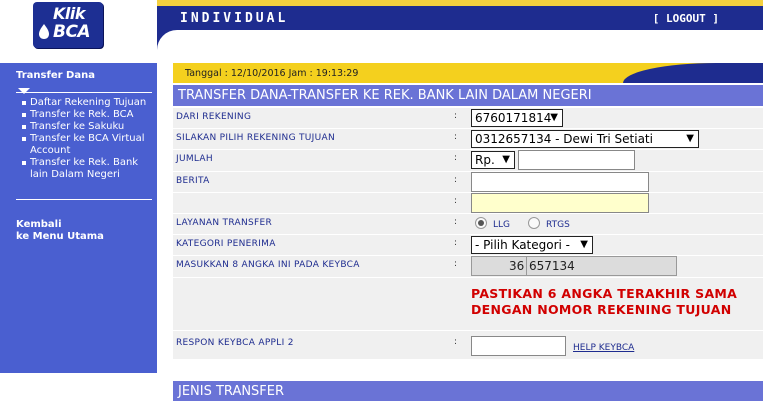 Image resolution: width=763 pixels, height=401 pixels. I want to click on respon-keybca-input, so click(518, 346).